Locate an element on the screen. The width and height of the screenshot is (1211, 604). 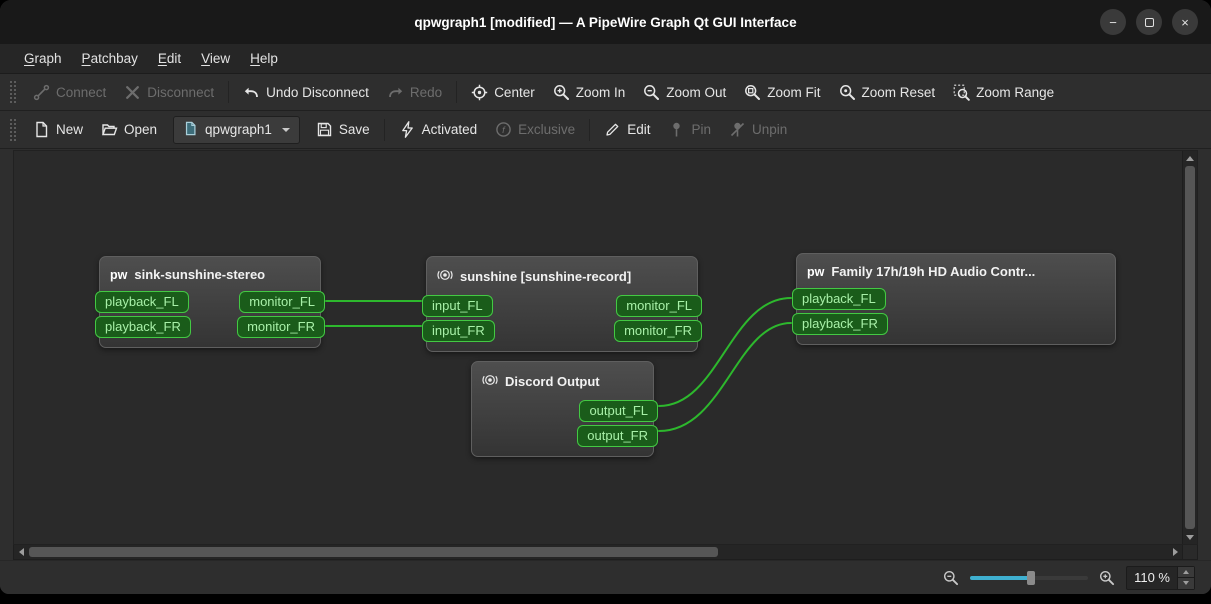
menu-patchbay: Patchbay is located at coordinates (110, 58).